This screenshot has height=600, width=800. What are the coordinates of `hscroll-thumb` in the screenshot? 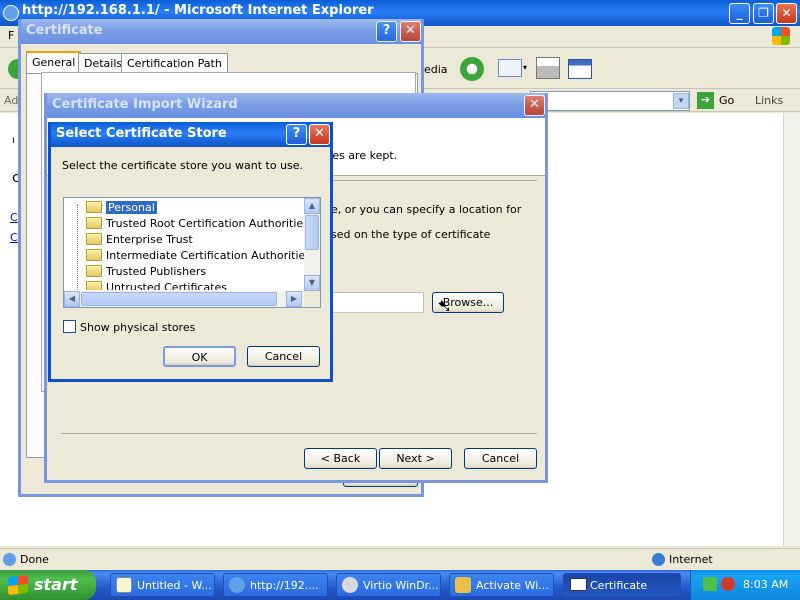 It's located at (179, 299).